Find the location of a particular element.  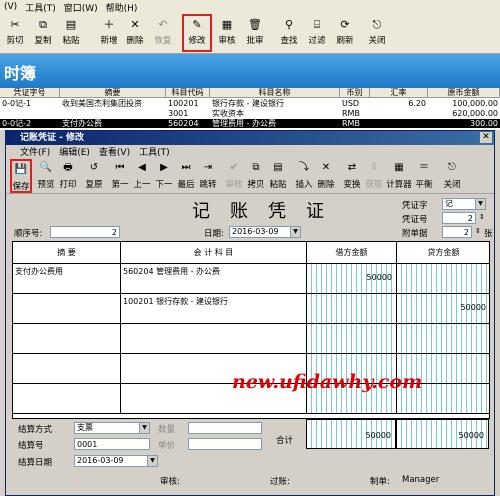

outer-menu-item: 窗口(W) is located at coordinates (81, 7).